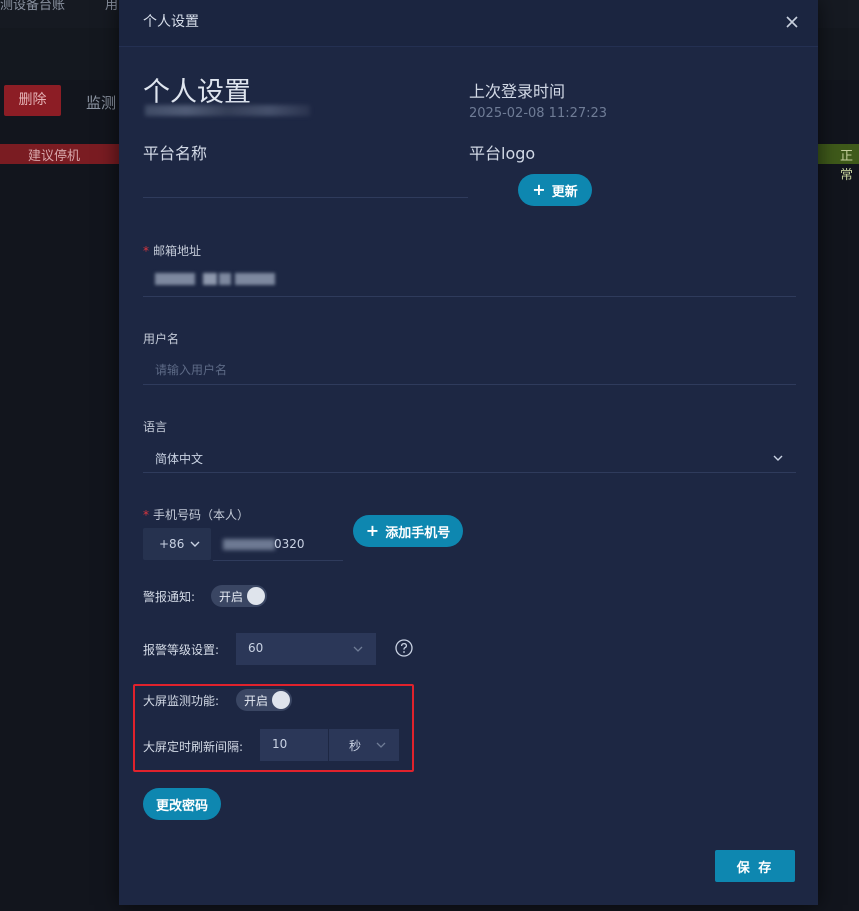  I want to click on change-password-button: 更改密码, so click(182, 804).